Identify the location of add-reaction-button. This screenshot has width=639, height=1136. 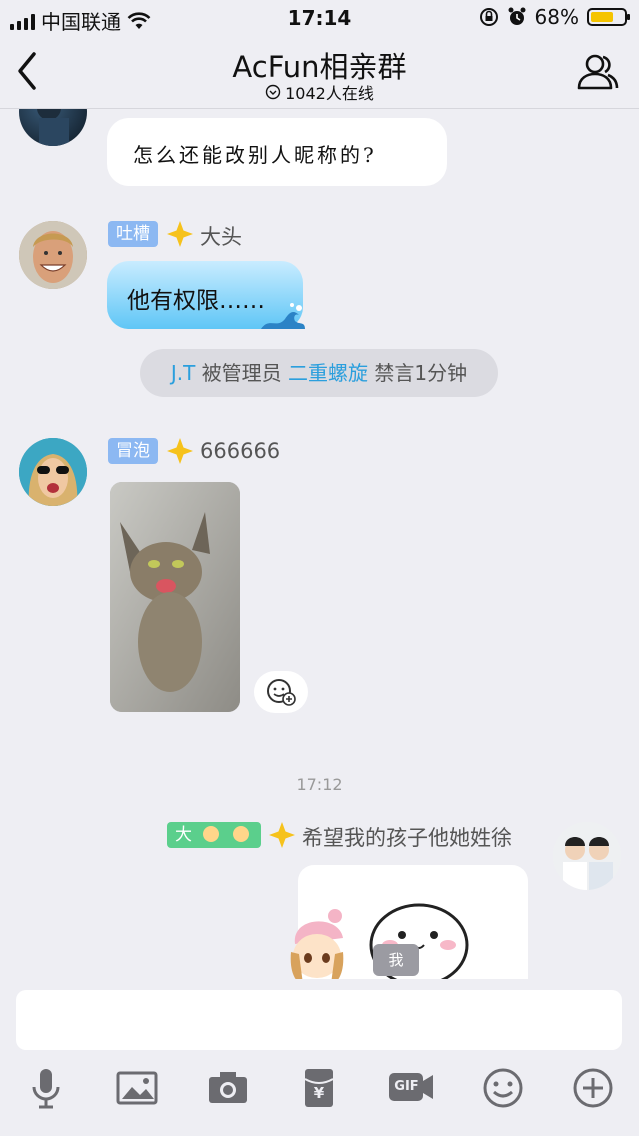
(281, 692).